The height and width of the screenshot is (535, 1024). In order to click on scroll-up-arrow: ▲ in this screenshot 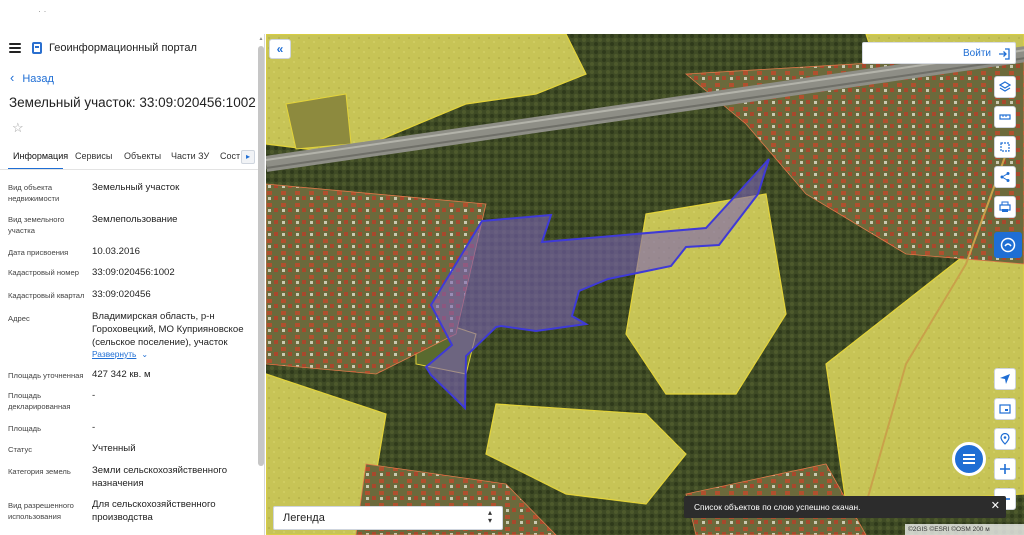, I will do `click(261, 40)`.